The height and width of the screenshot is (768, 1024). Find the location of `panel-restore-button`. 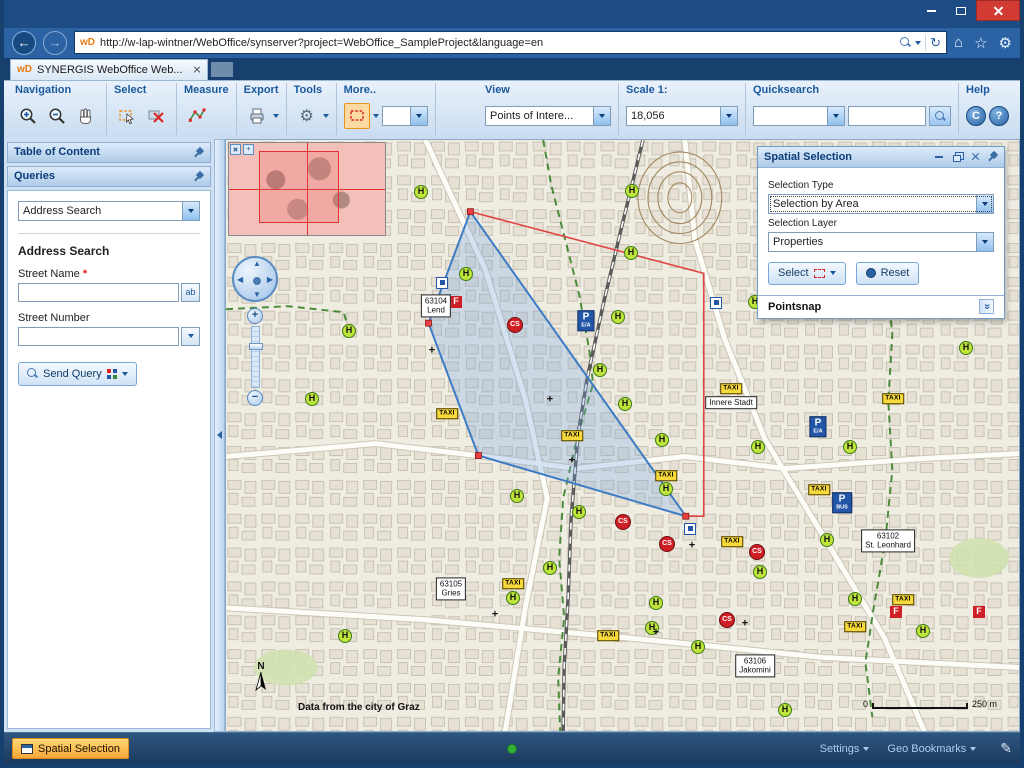

panel-restore-button is located at coordinates (957, 157).